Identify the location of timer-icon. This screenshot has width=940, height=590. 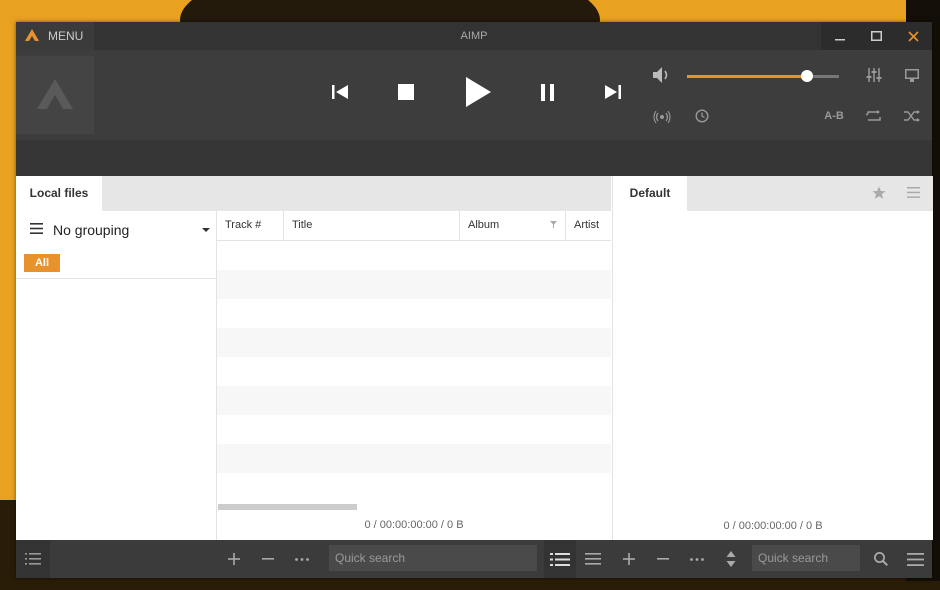
(702, 116).